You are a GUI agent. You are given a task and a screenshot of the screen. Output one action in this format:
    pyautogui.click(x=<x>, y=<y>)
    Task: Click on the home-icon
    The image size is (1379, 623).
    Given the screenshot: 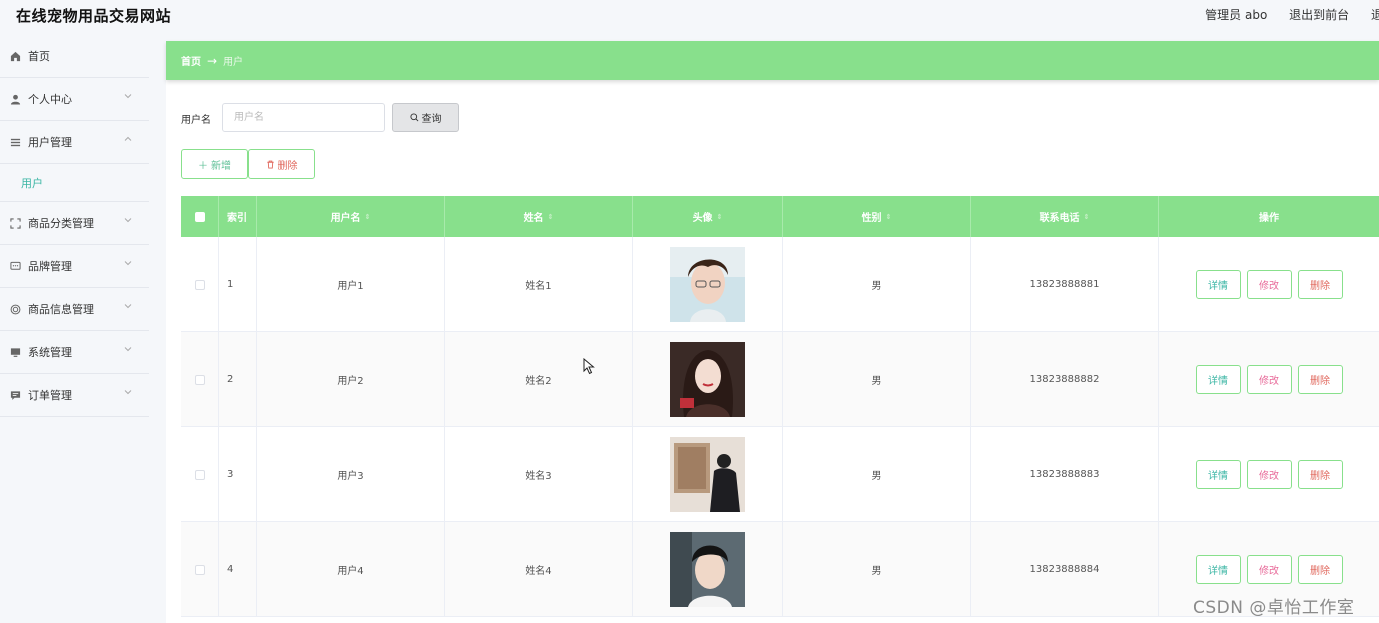 What is the action you would take?
    pyautogui.click(x=15, y=56)
    